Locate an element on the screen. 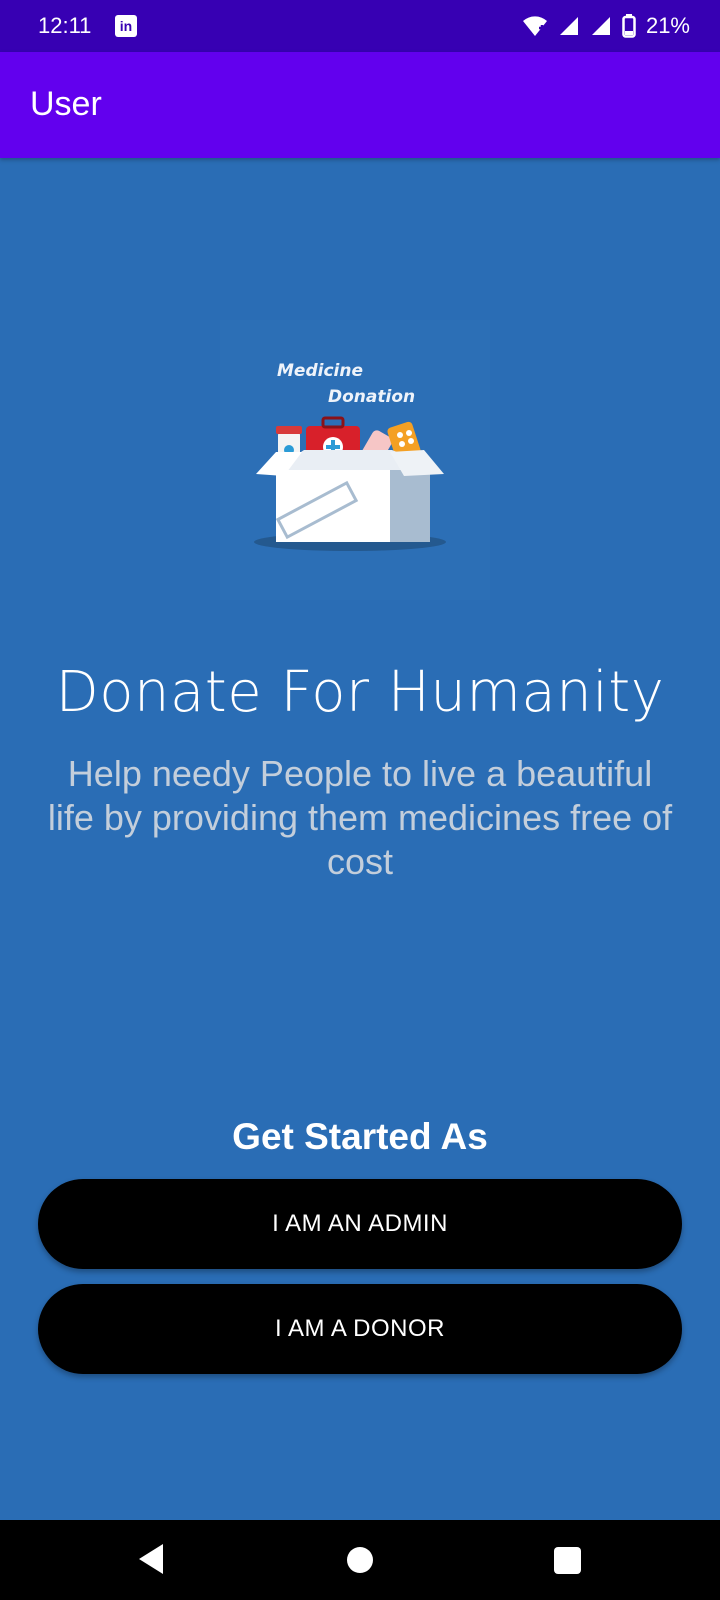 This screenshot has width=720, height=1600. admin-button: I AM AN ADMIN is located at coordinates (360, 1224).